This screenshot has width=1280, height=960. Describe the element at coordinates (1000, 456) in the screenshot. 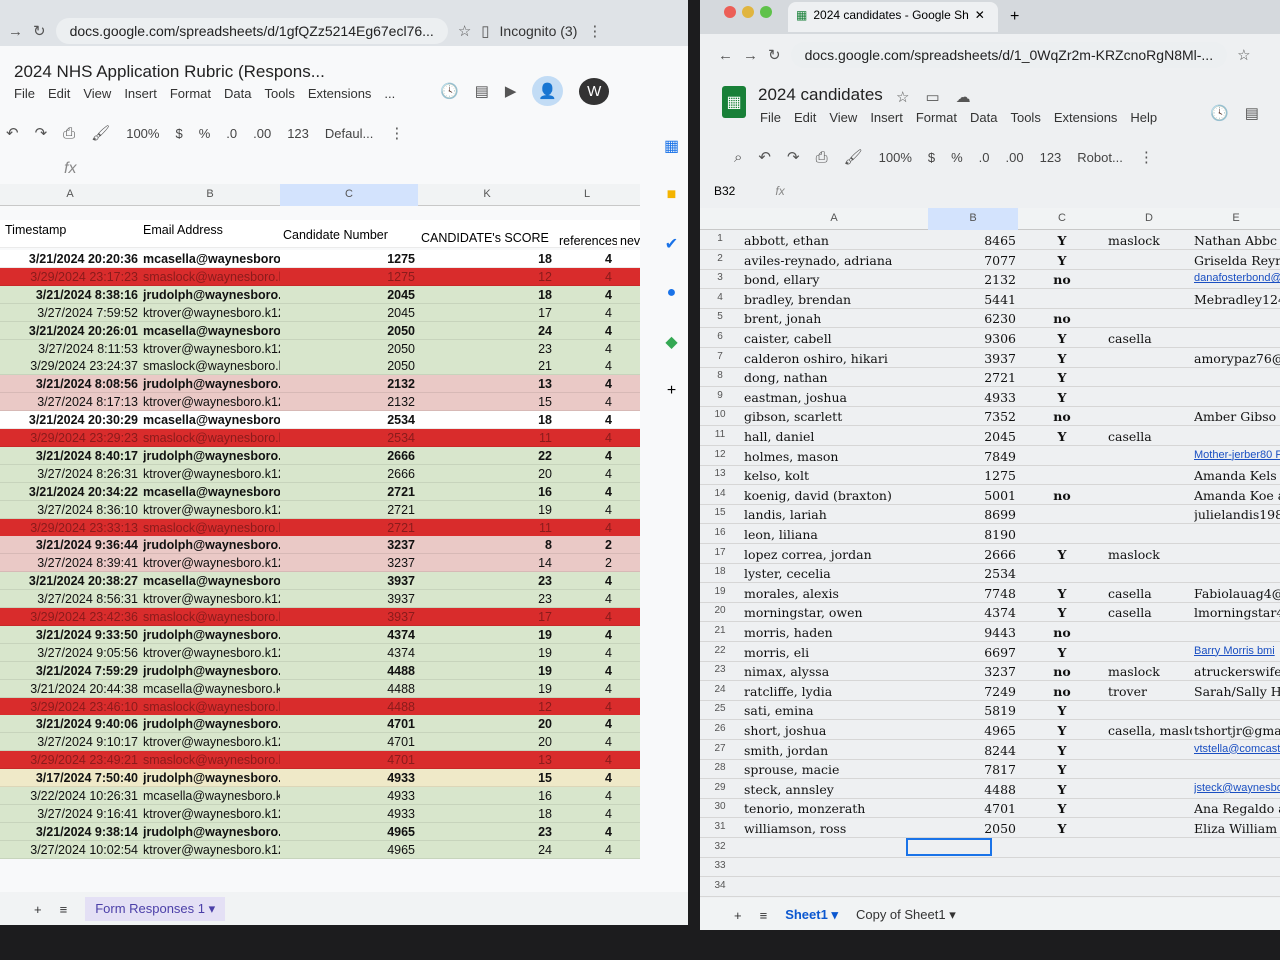

I see `candidate-number-cell: 7849` at that location.